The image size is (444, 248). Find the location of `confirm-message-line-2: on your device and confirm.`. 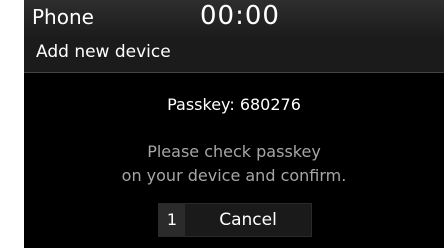

confirm-message-line-2: on your device and confirm. is located at coordinates (234, 175).